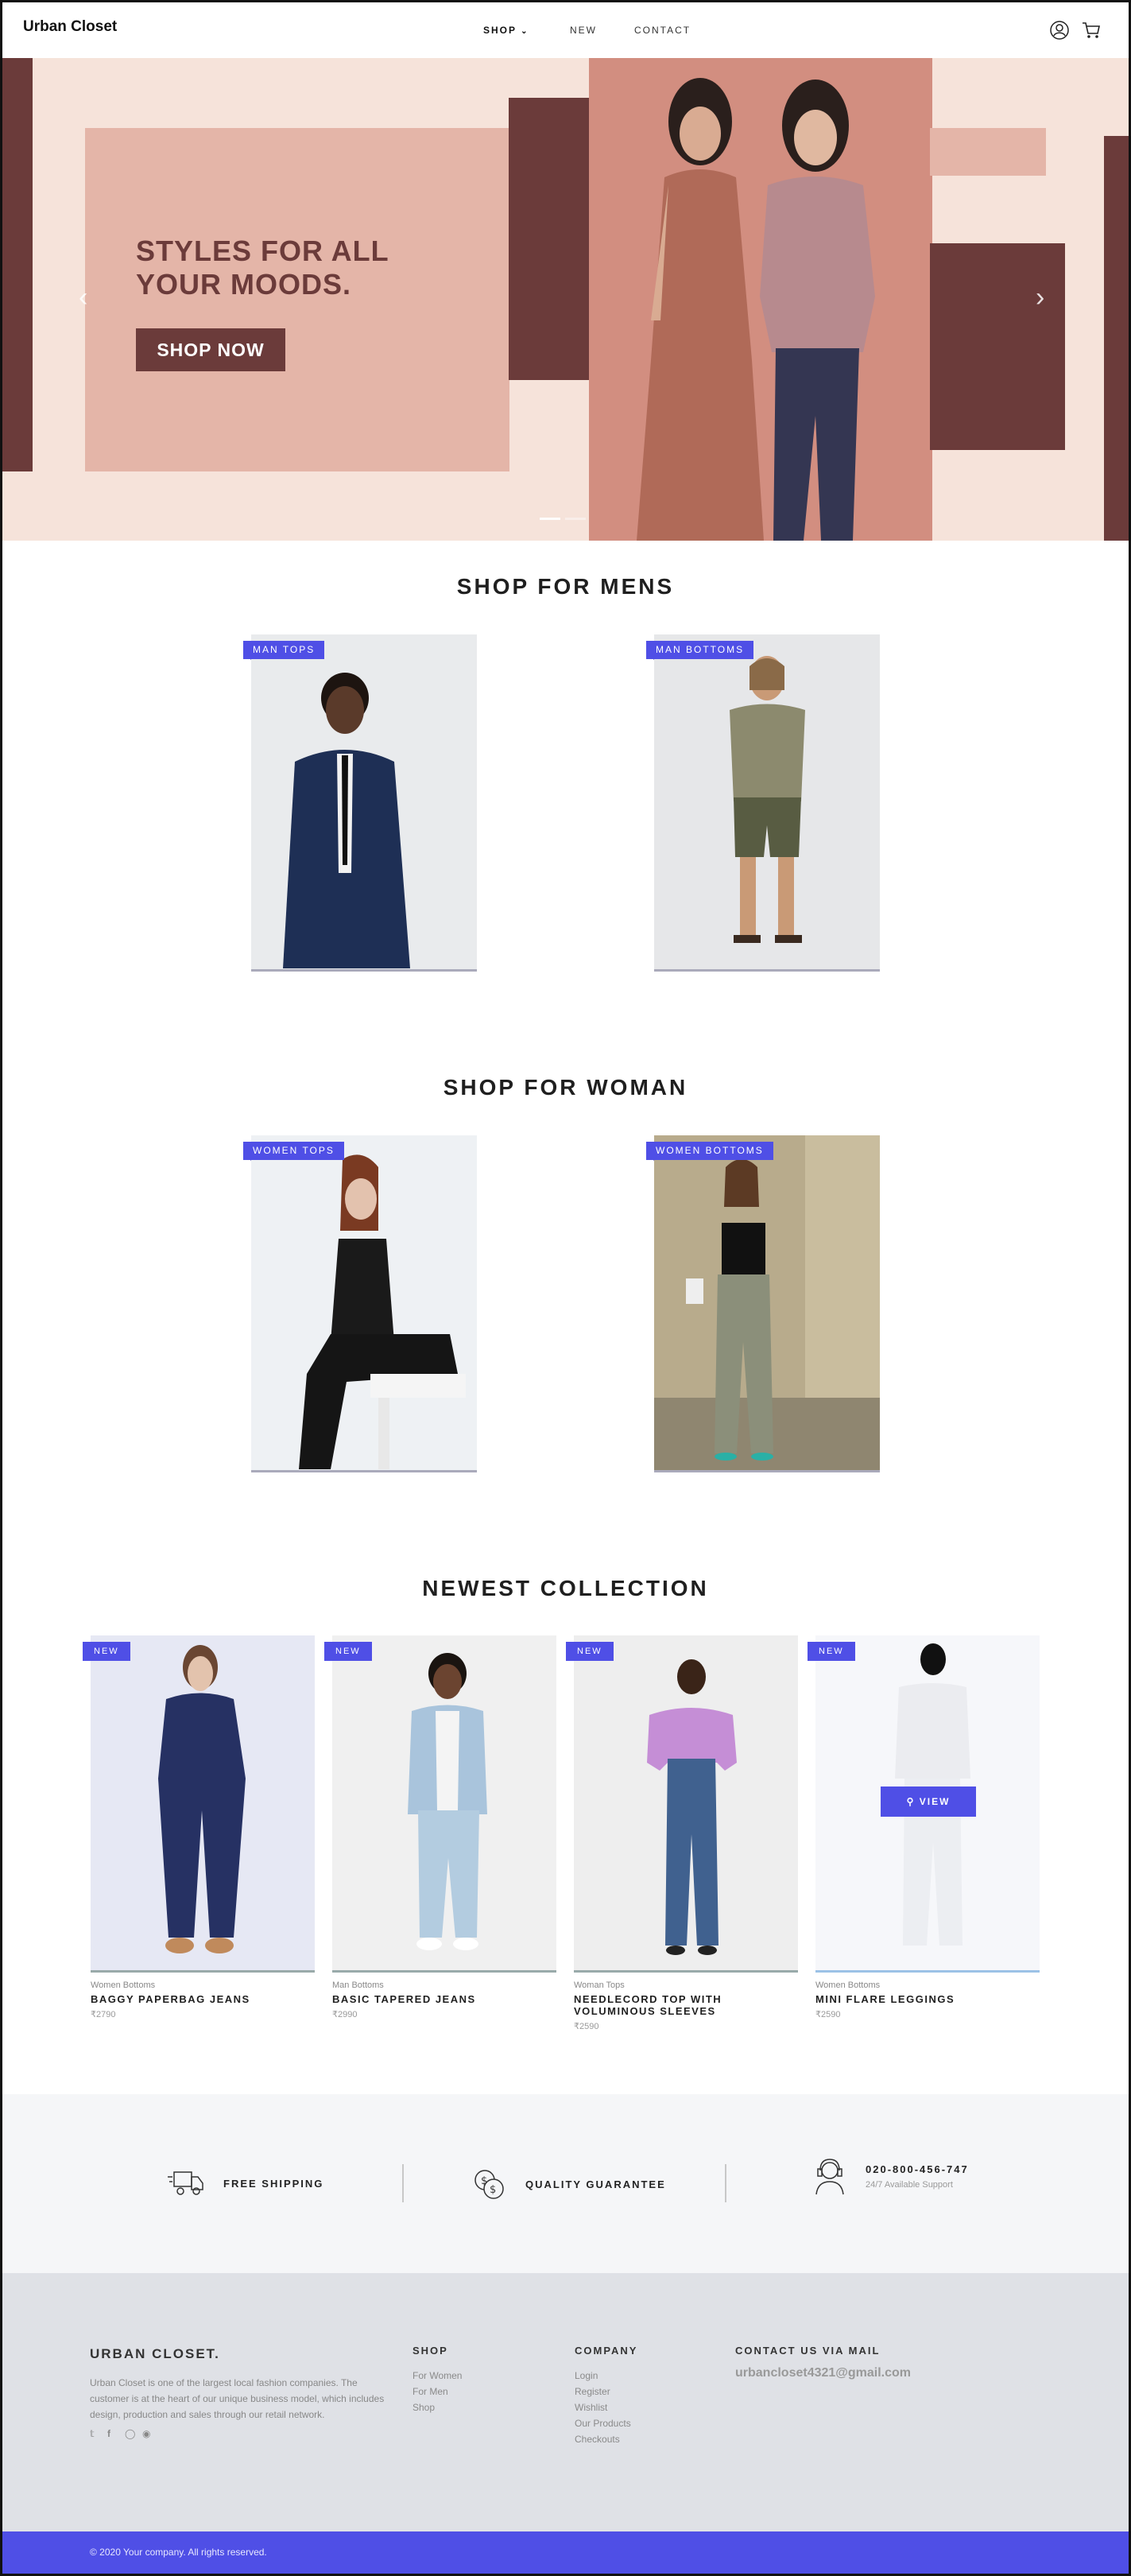  I want to click on product-category: Woman Tops, so click(599, 1985).